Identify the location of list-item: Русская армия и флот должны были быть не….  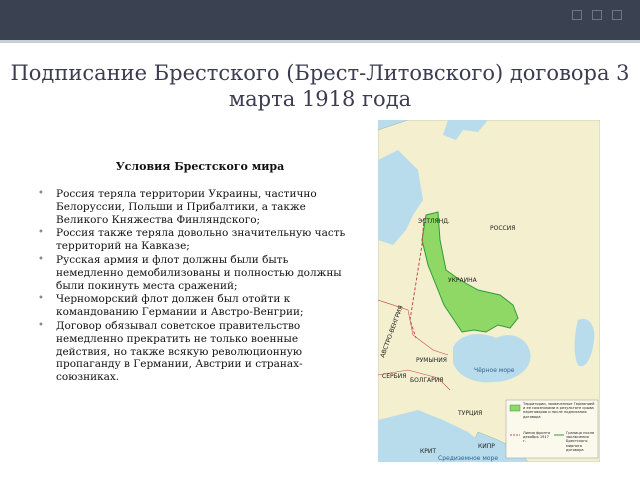
(195, 273).